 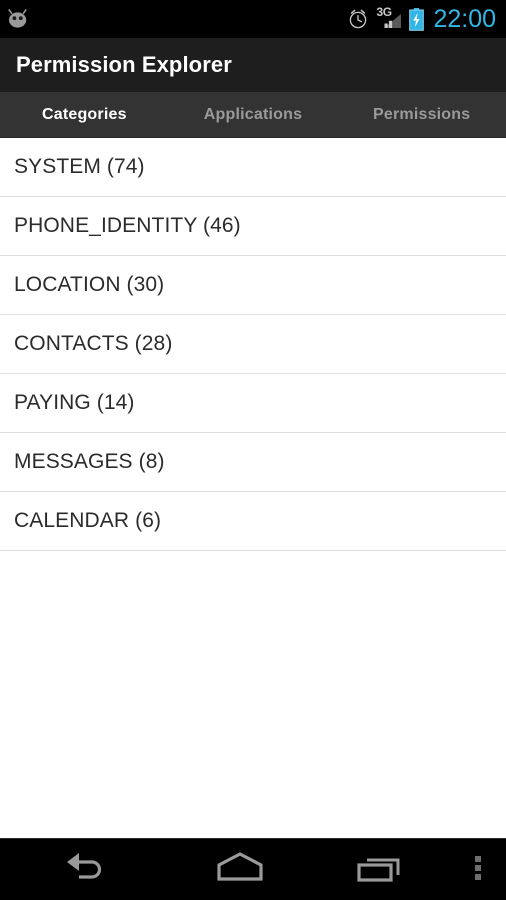 I want to click on list-item-label: PAYING (14), so click(x=74, y=402).